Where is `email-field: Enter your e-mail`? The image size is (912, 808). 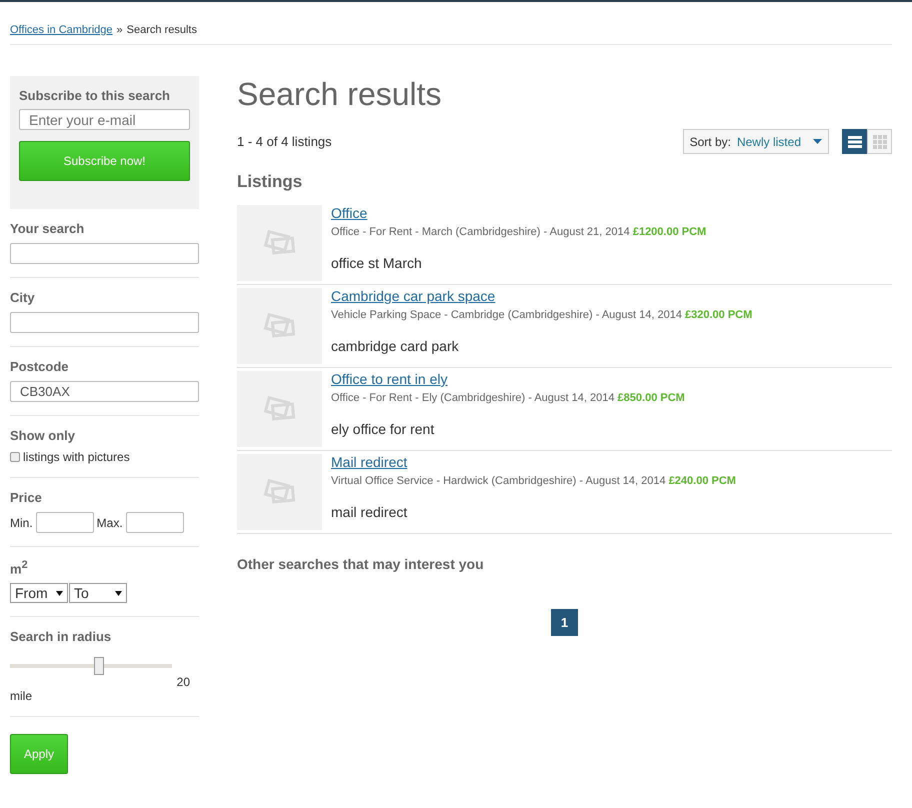 email-field: Enter your e-mail is located at coordinates (104, 119).